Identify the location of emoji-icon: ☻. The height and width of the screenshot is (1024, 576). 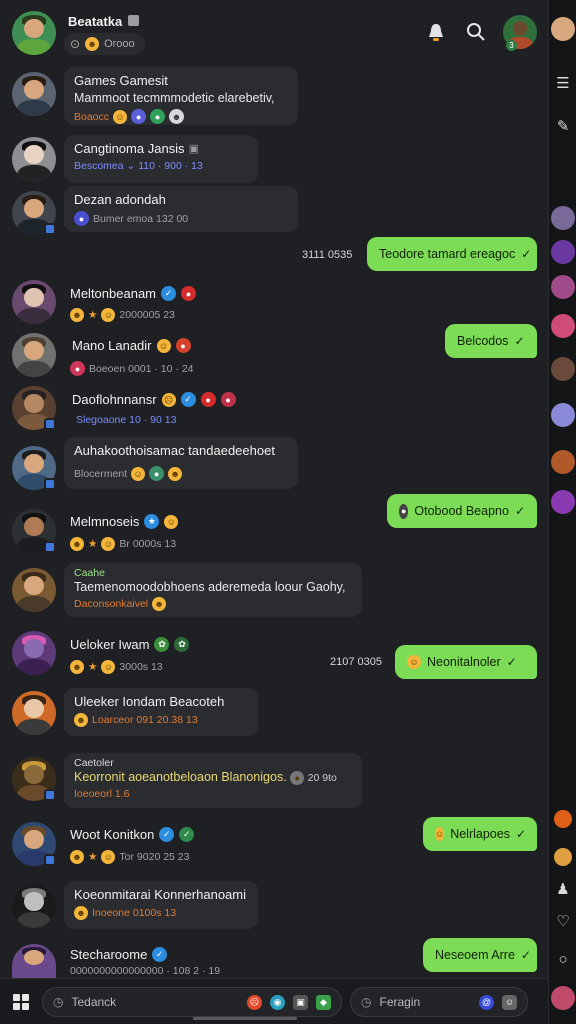
(92, 44).